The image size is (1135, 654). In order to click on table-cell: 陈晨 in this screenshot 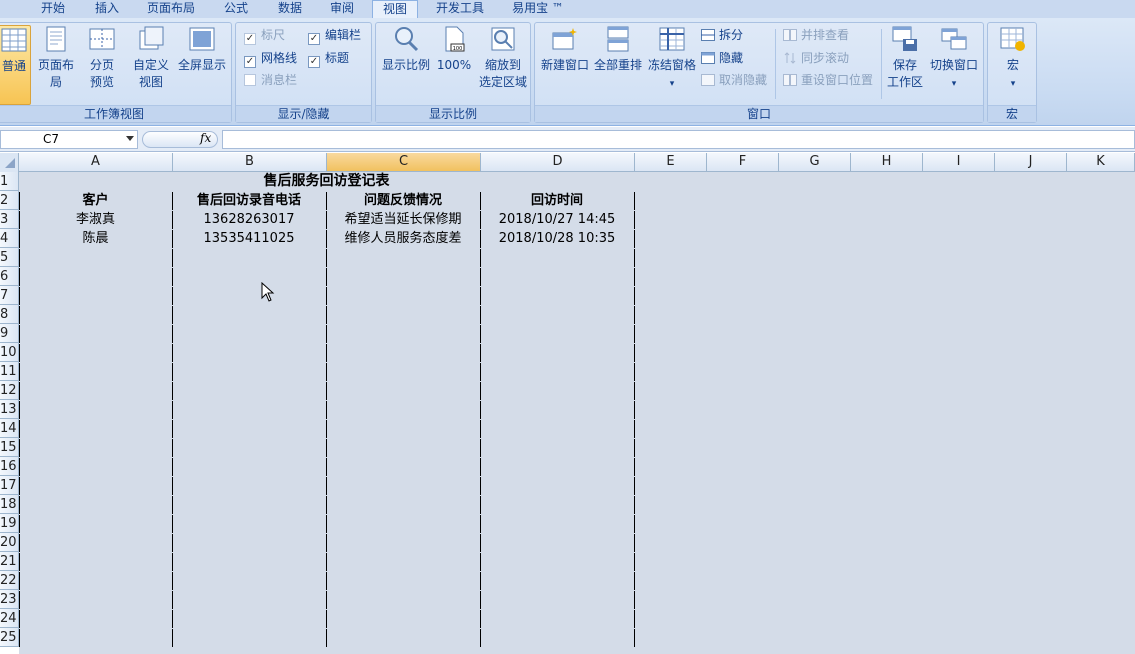, I will do `click(95, 238)`.